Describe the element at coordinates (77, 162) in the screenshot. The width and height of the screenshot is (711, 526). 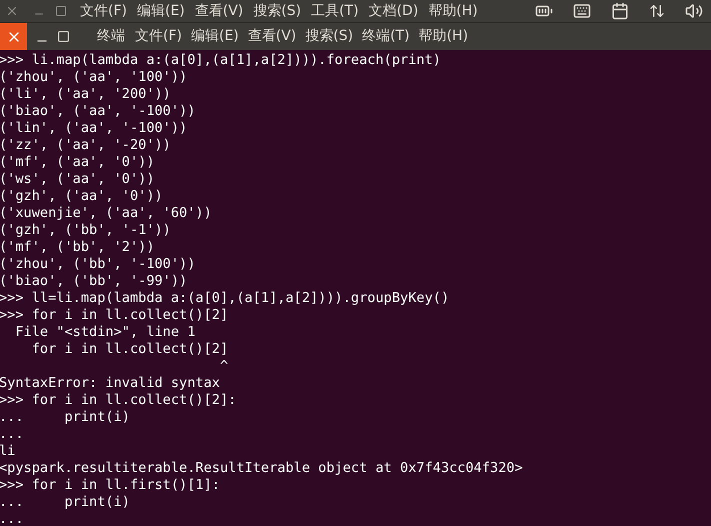
I see `terminal-line: ('mf', ('aa', '0'))` at that location.